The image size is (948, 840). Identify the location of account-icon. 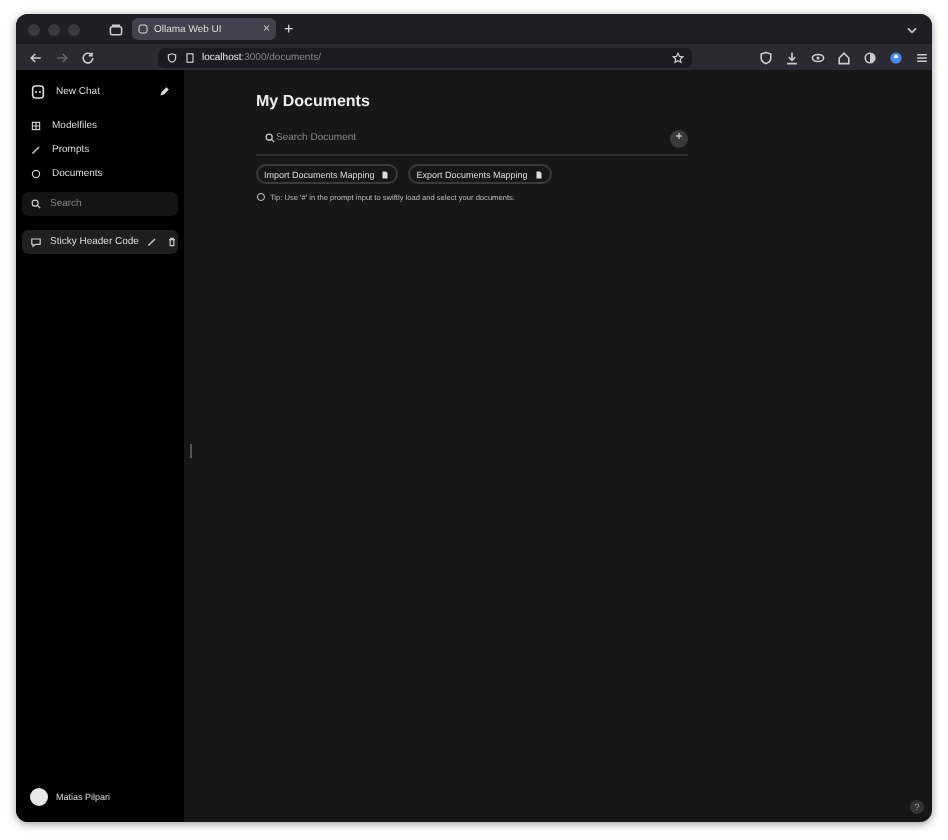
(896, 57).